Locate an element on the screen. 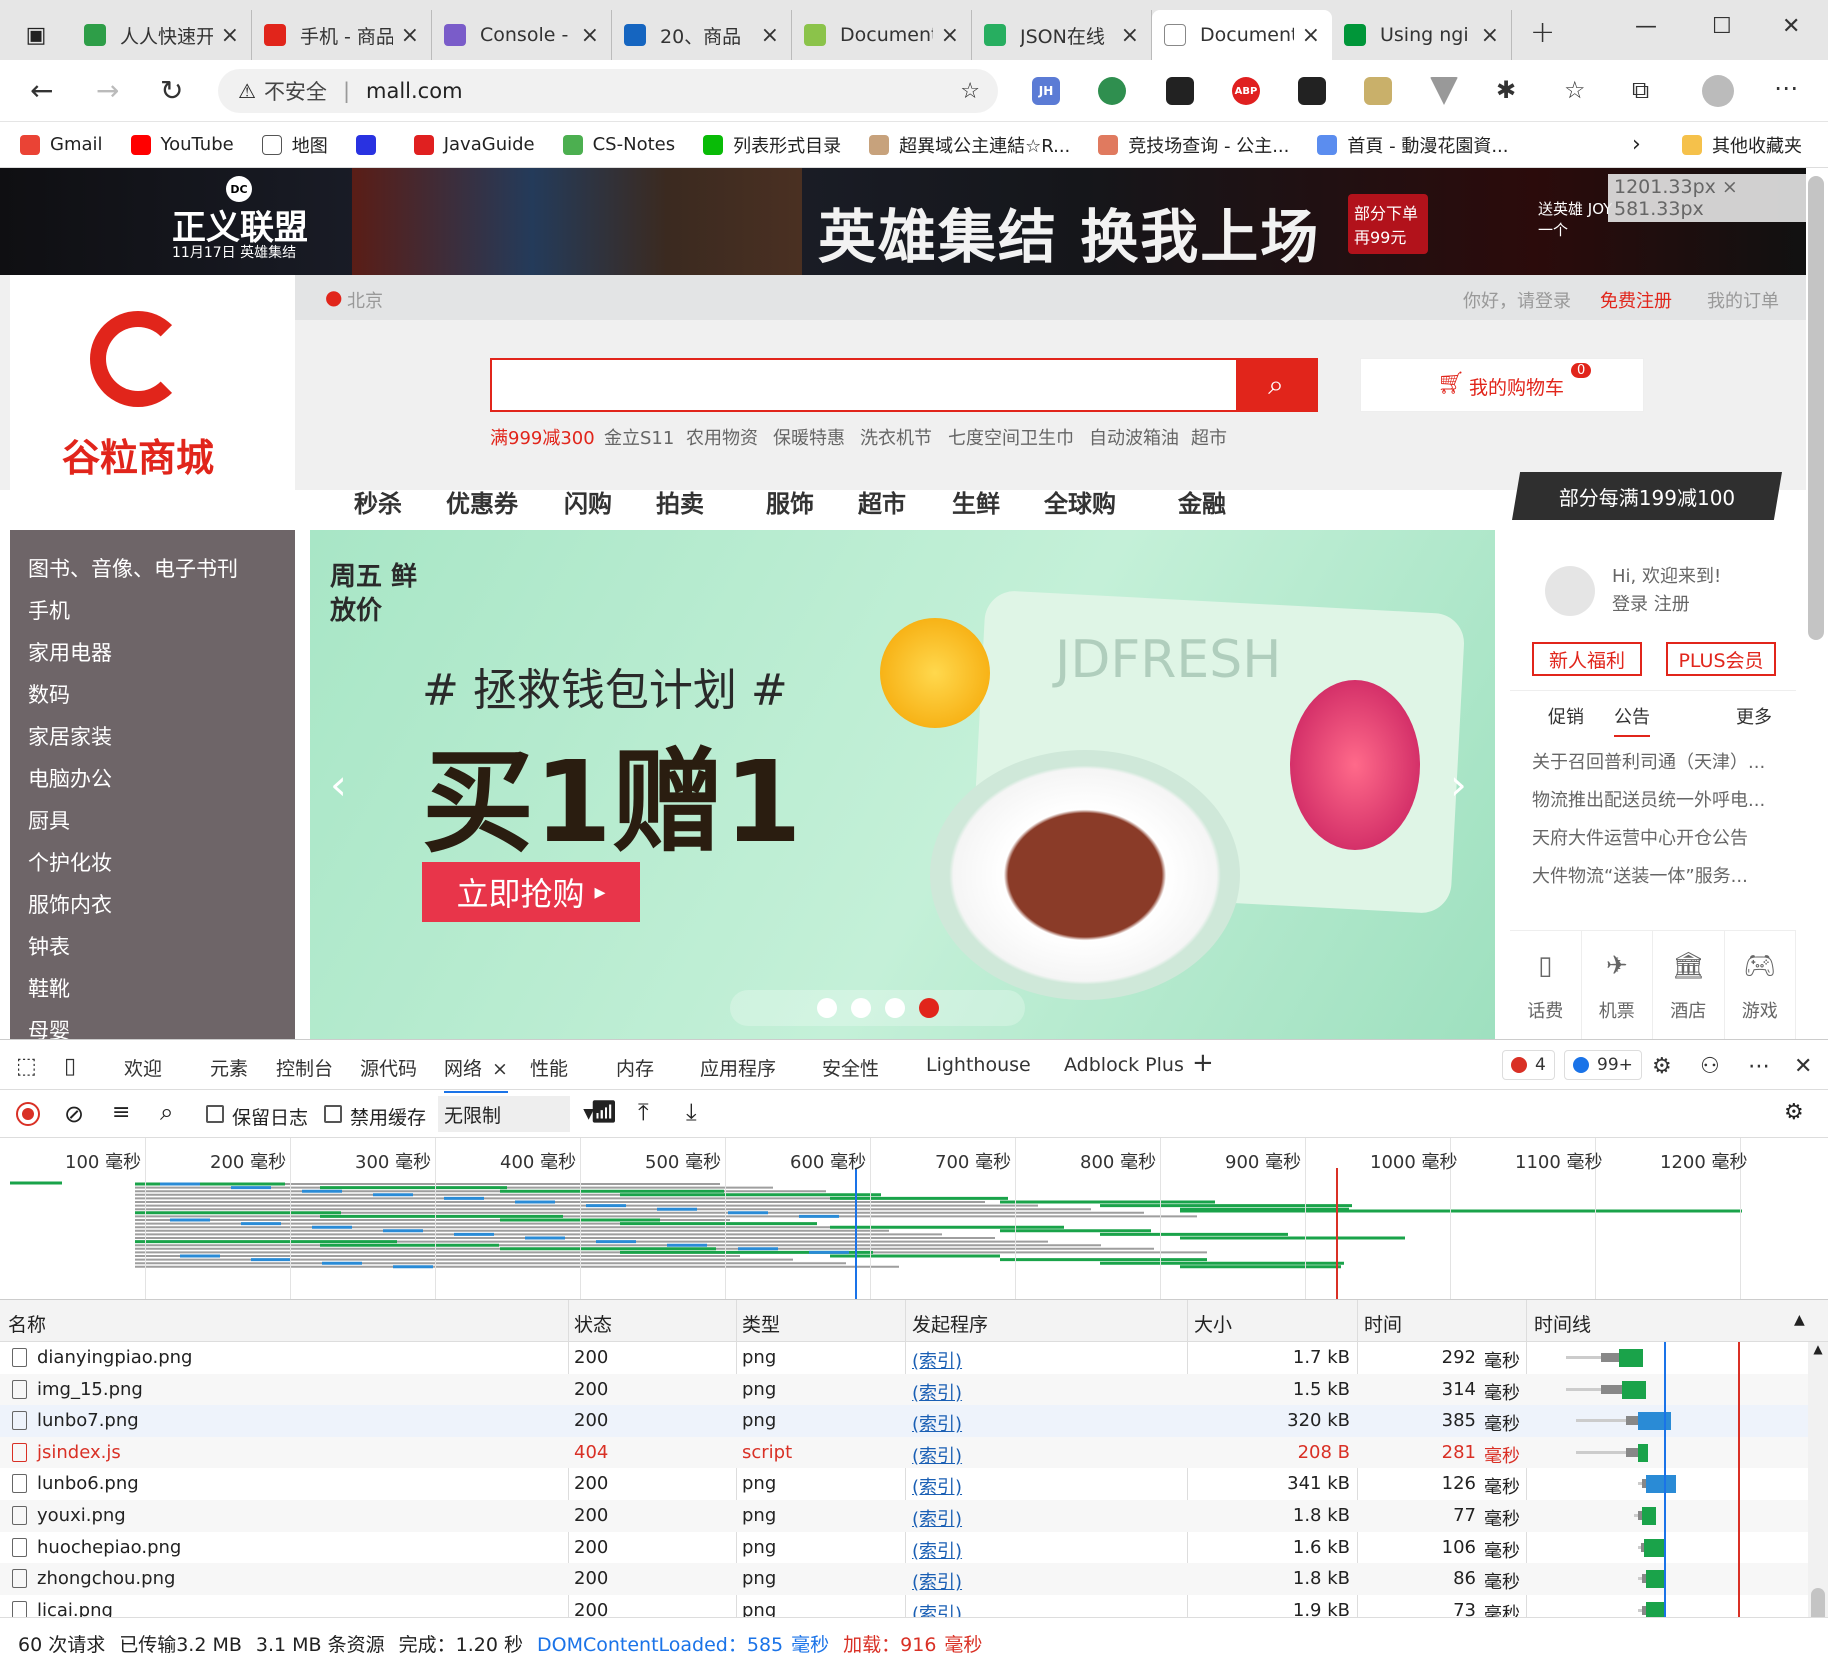  column-header: 时间 is located at coordinates (1383, 1323).